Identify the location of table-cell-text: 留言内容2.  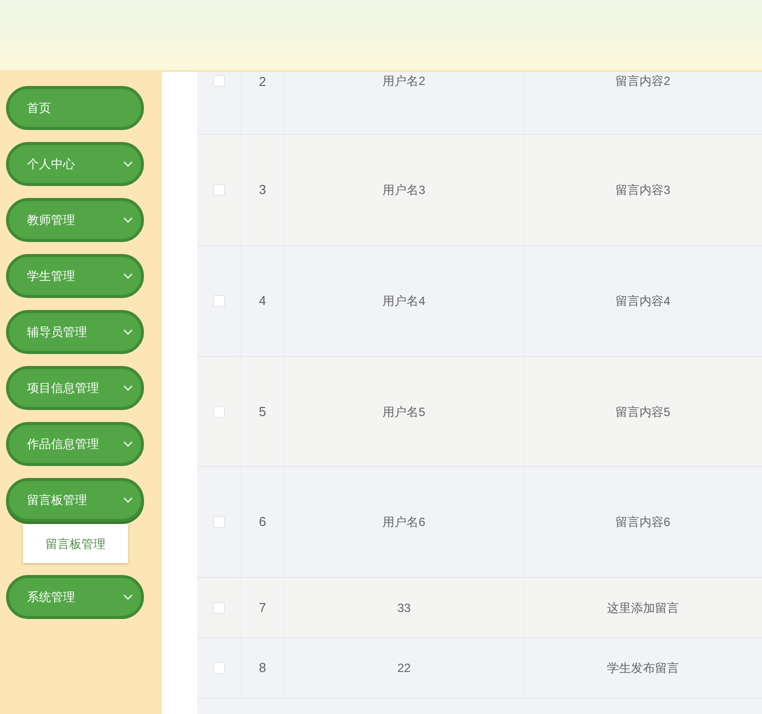
(643, 81).